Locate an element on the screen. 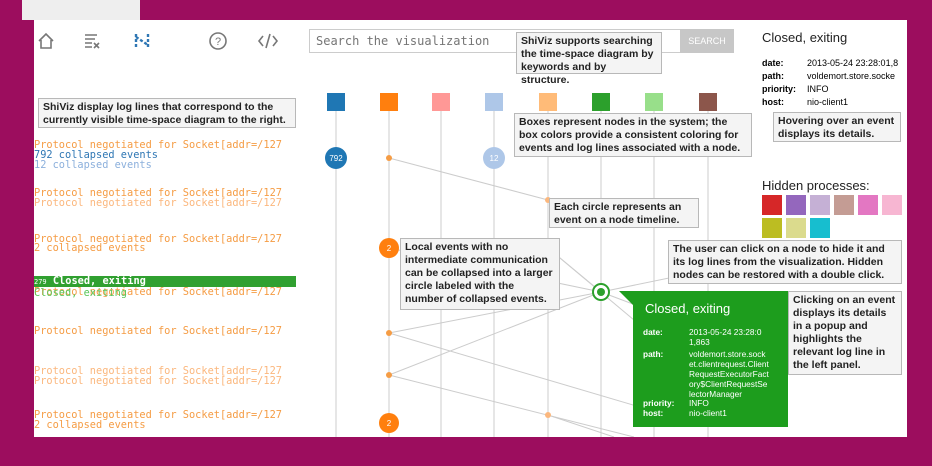  popup-priority: INFO is located at coordinates (699, 403).